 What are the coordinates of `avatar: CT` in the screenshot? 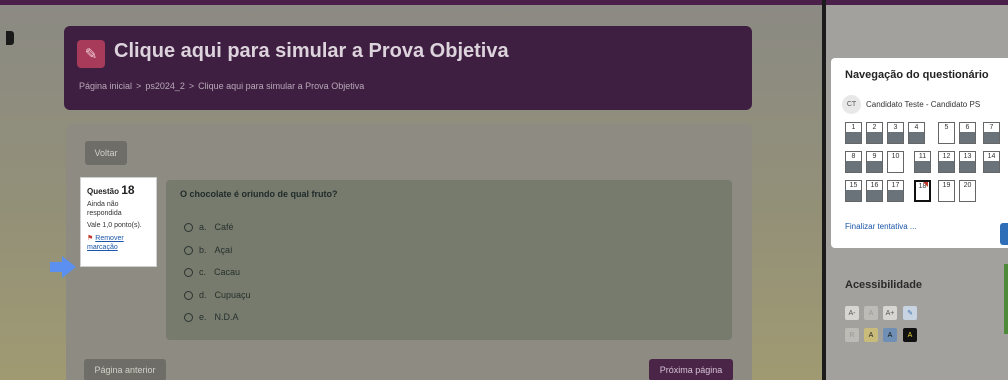 It's located at (851, 104).